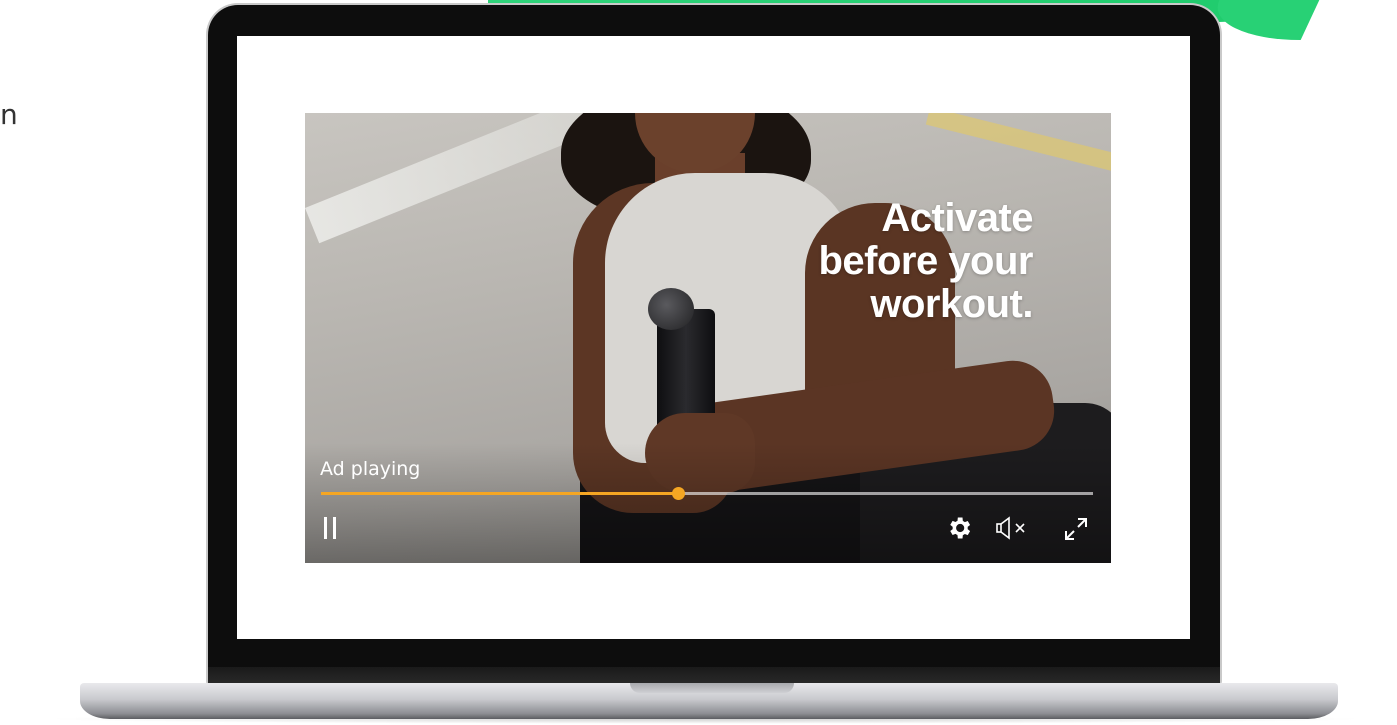  Describe the element at coordinates (671, 309) in the screenshot. I see `video-frame-device-head` at that location.